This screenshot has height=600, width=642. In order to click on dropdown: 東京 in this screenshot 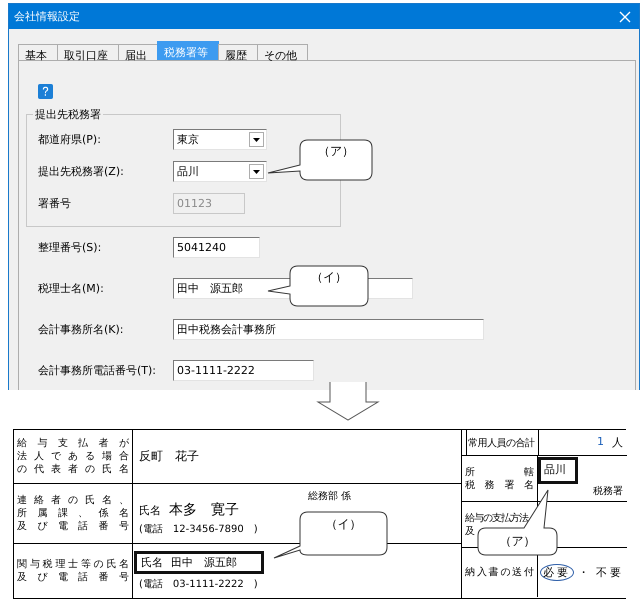, I will do `click(220, 139)`.